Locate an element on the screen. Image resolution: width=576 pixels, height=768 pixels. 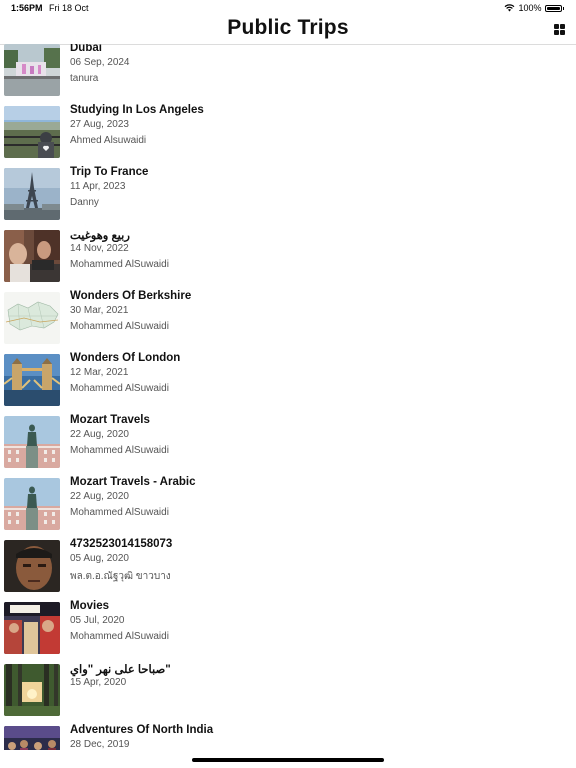
trip-owner: Ahmed Alsuwaidi is located at coordinates (108, 140).